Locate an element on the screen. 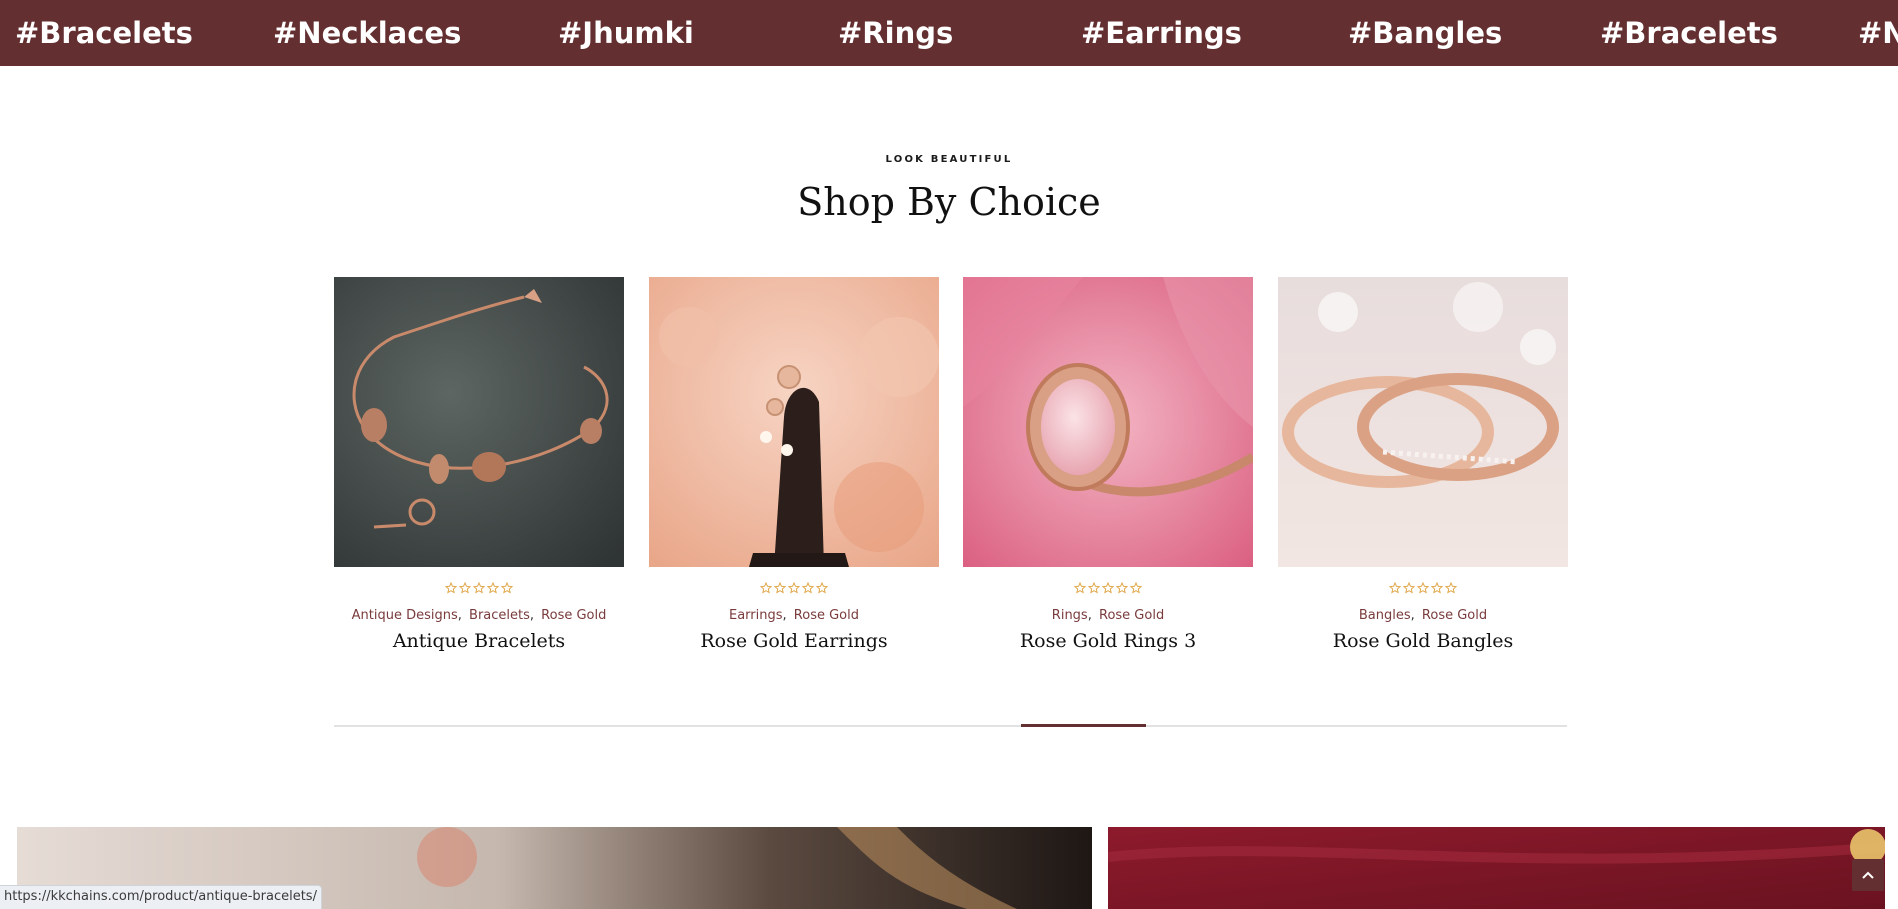 Image resolution: width=1898 pixels, height=909 pixels. marquee-tag-necklaces: #Necklaces is located at coordinates (367, 33).